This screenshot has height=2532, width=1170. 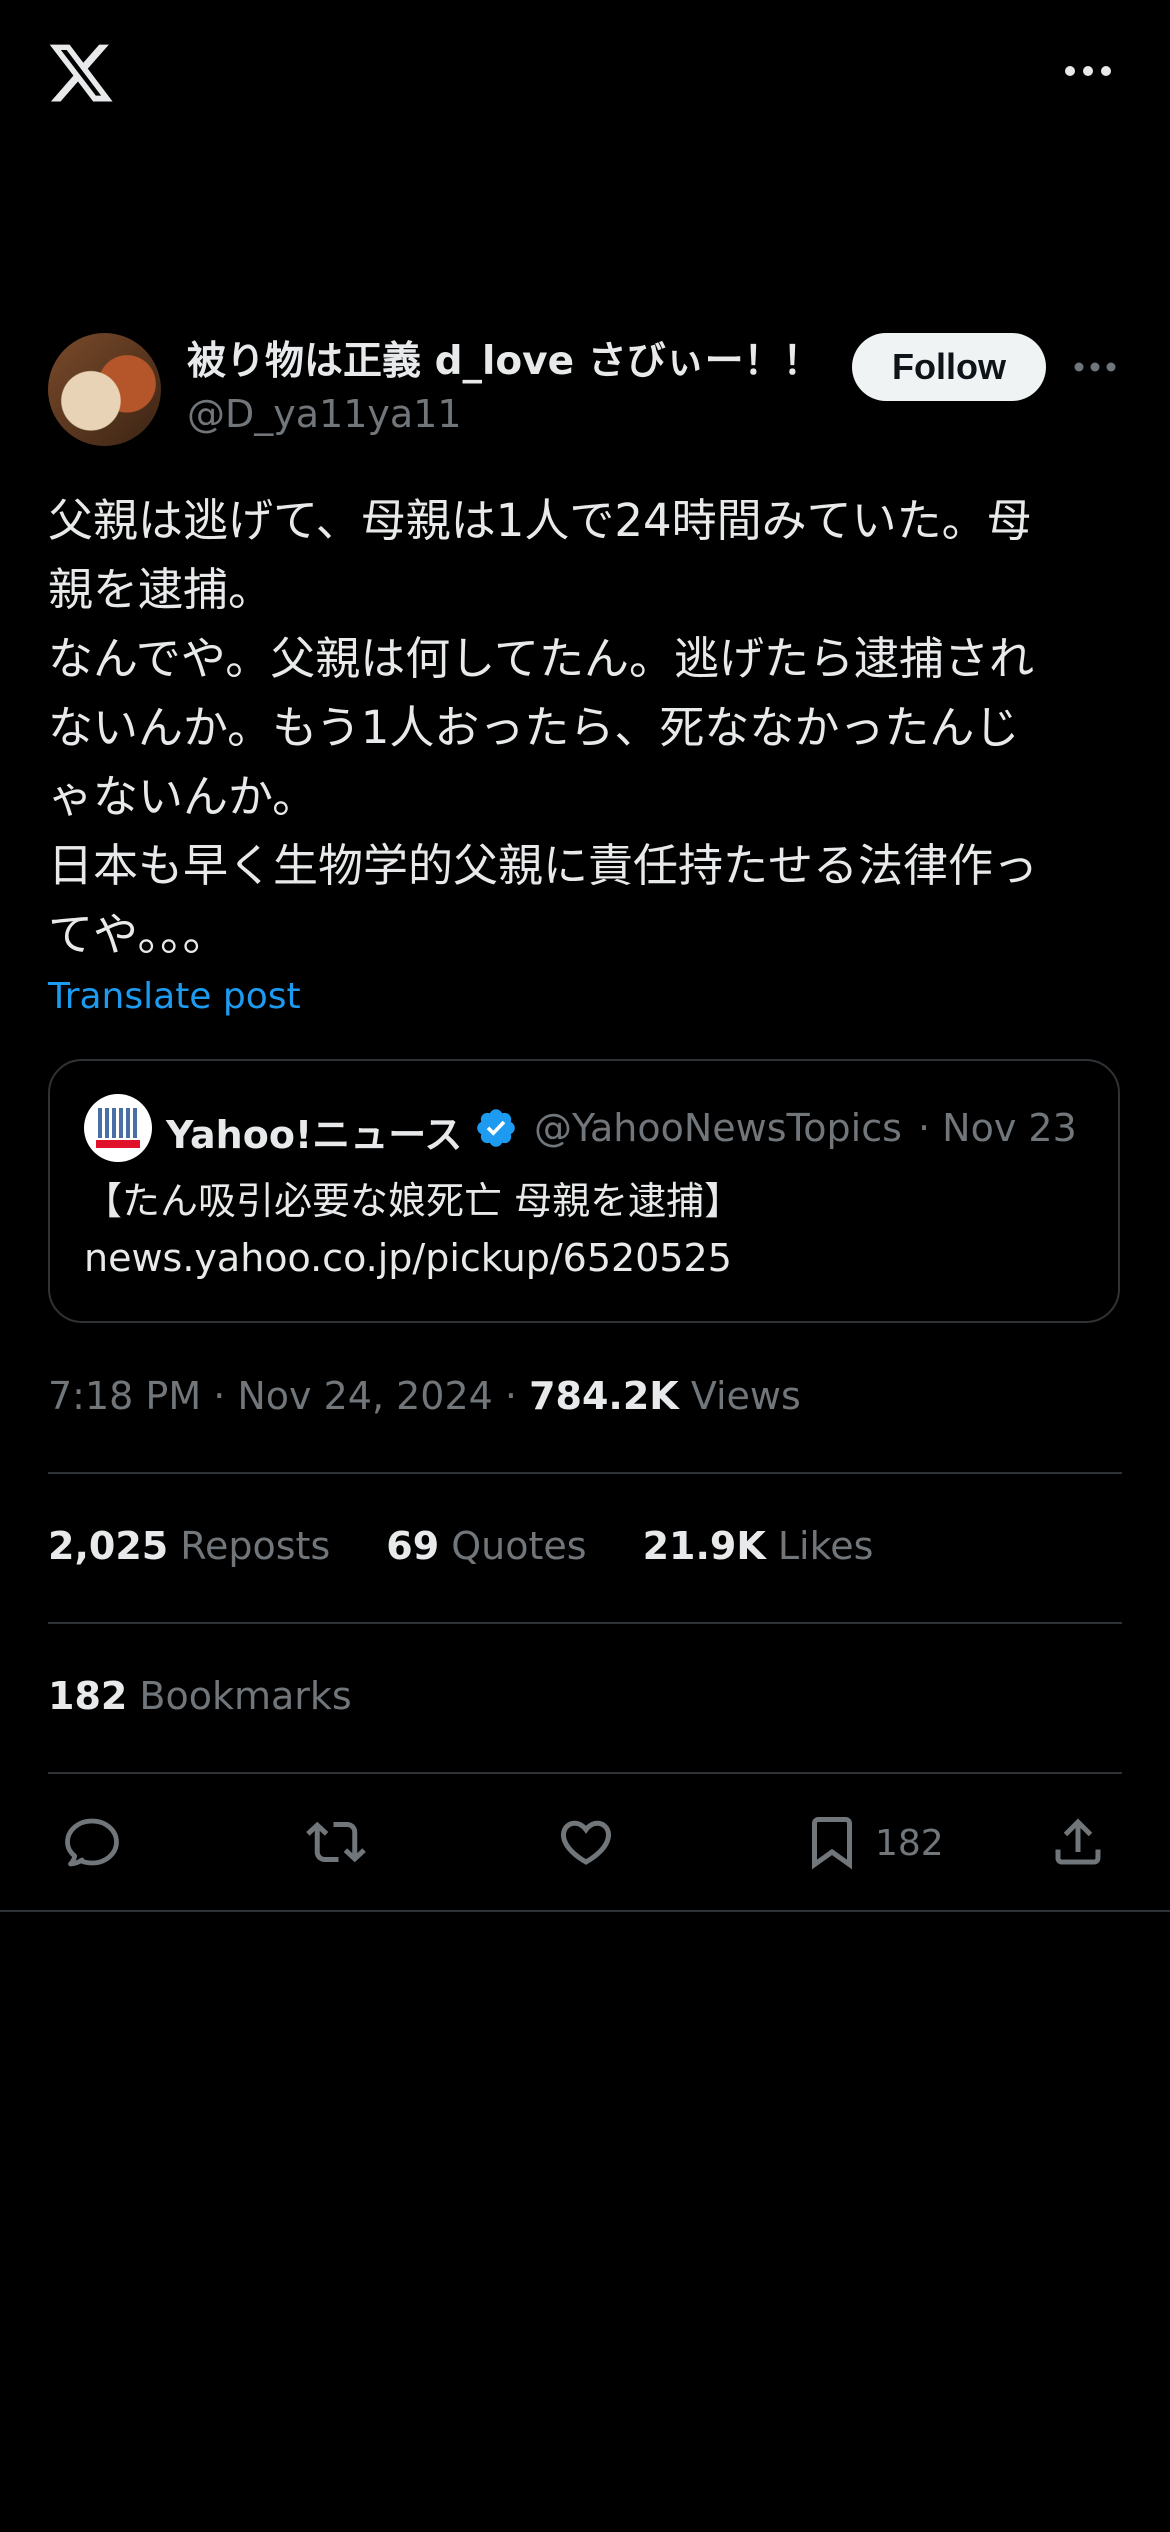 What do you see at coordinates (496, 1128) in the screenshot?
I see `verified-badge-icon` at bounding box center [496, 1128].